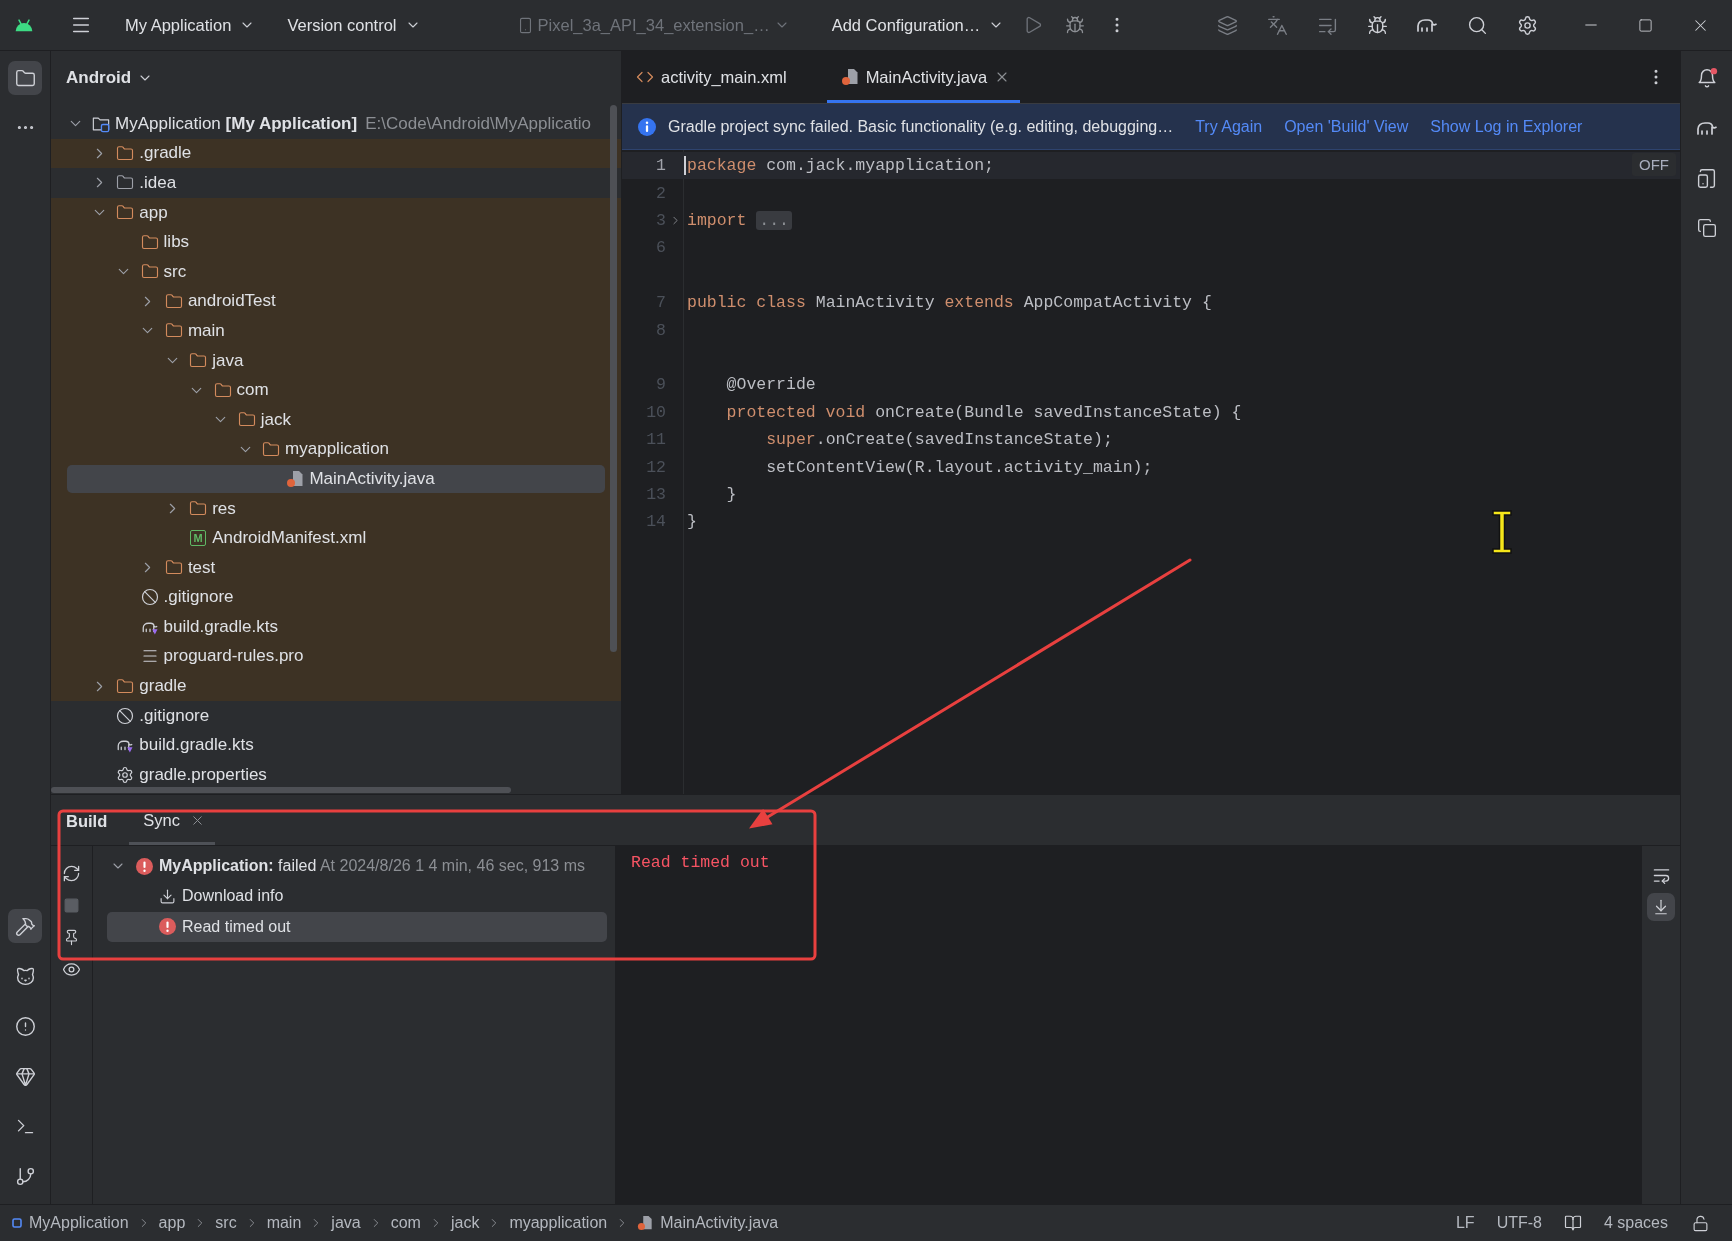 Image resolution: width=1732 pixels, height=1241 pixels. Describe the element at coordinates (336, 775) in the screenshot. I see `tree-item: gradle.properties` at that location.